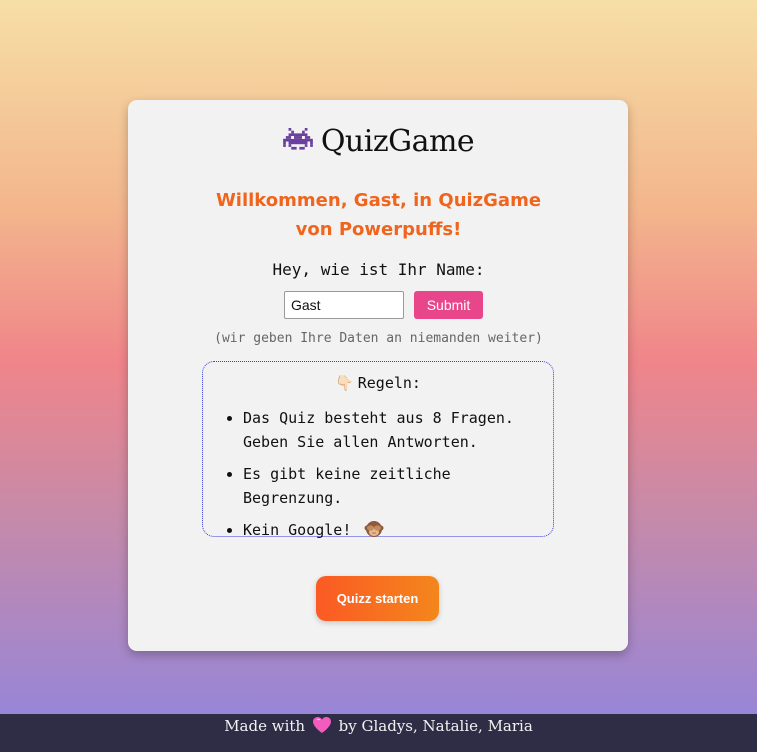 Image resolution: width=757 pixels, height=752 pixels. I want to click on rule-text: Es gibt keine zeitliche Begrenzung., so click(347, 486).